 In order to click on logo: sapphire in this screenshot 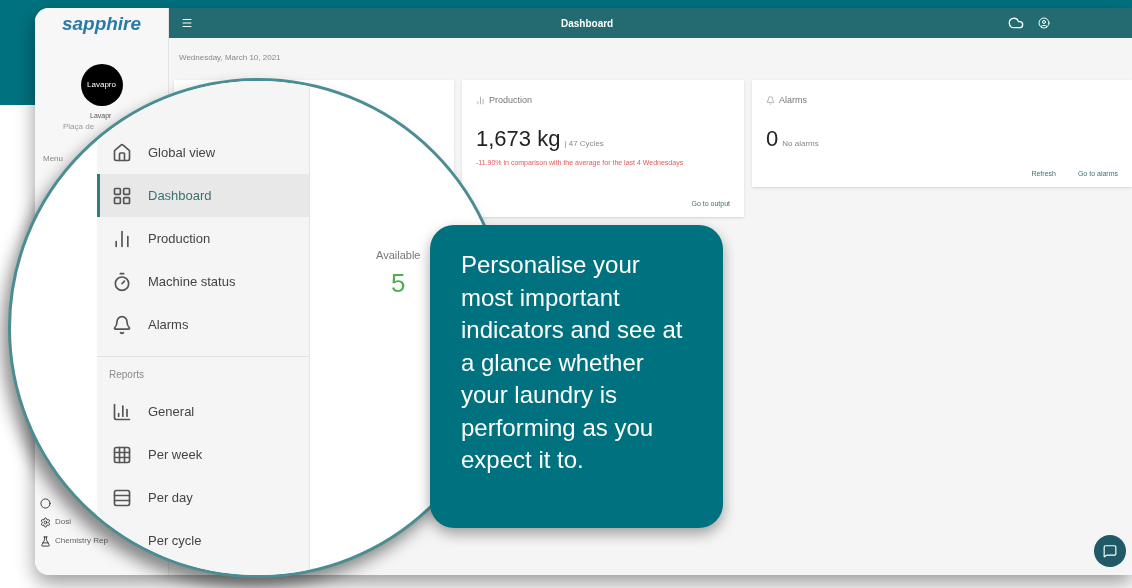, I will do `click(101, 24)`.